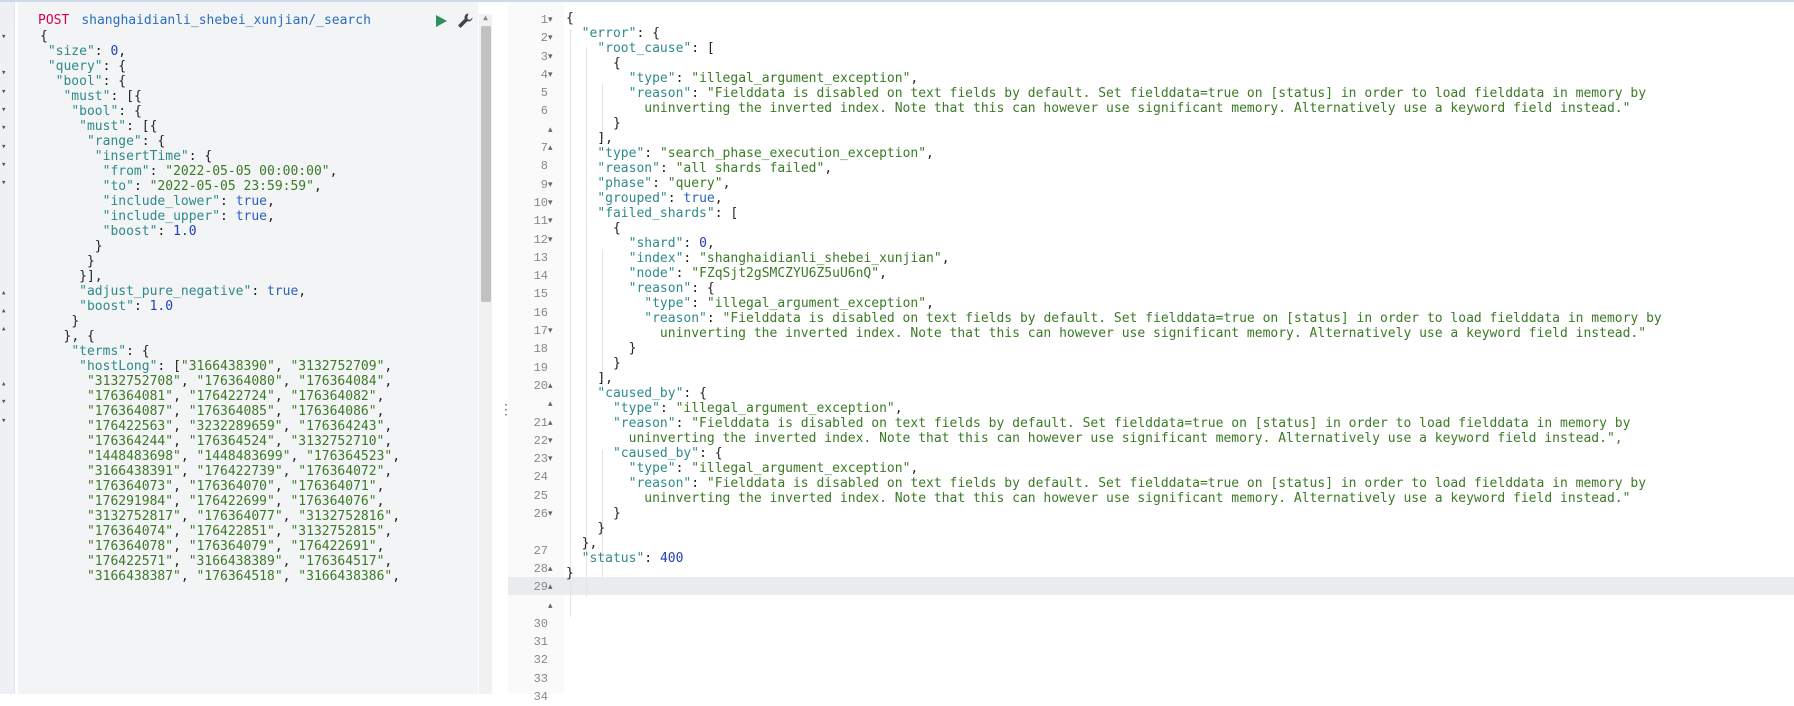 The height and width of the screenshot is (706, 1794). Describe the element at coordinates (485, 18) in the screenshot. I see `scroll-up-arrow-icon: ▲` at that location.